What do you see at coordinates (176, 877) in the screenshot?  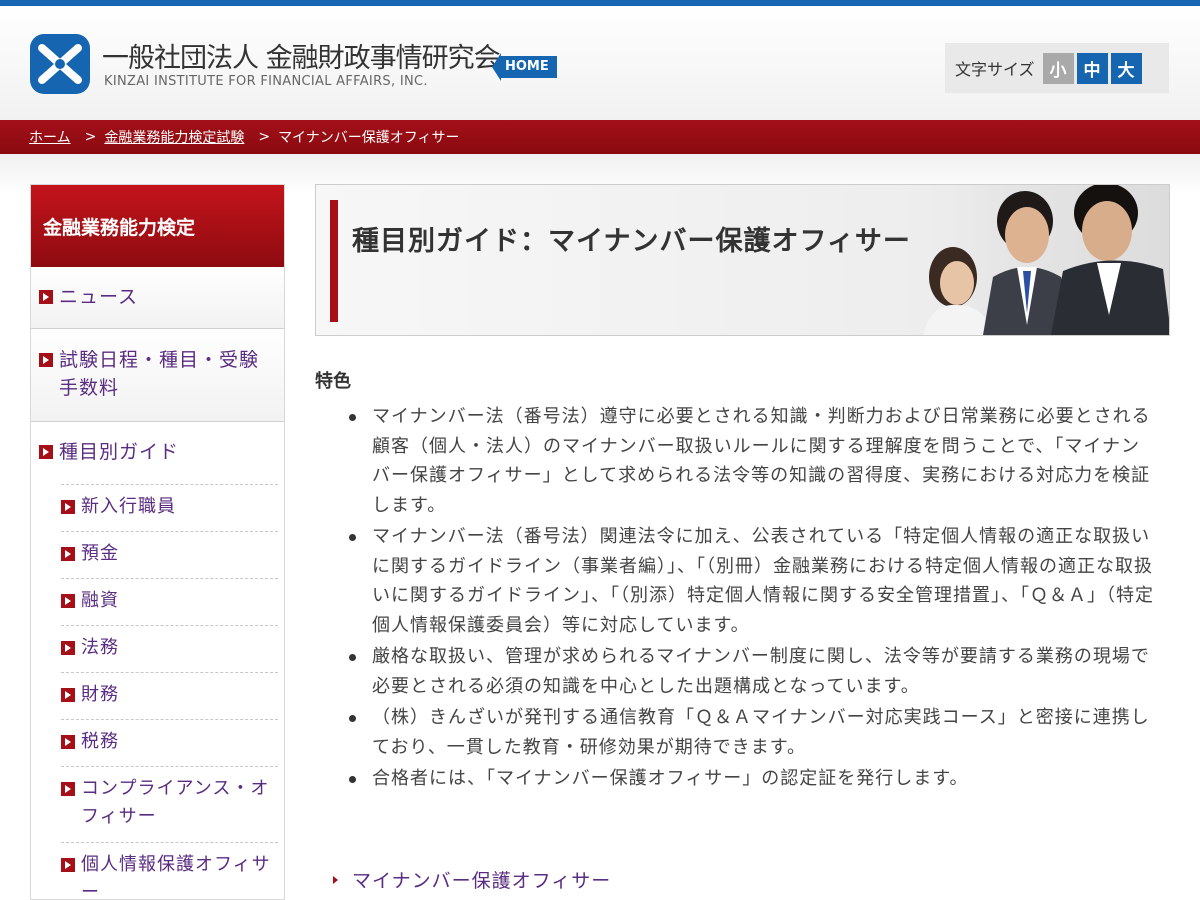 I see `sidebar-subitem-label: 個人情報保護オフィサー` at bounding box center [176, 877].